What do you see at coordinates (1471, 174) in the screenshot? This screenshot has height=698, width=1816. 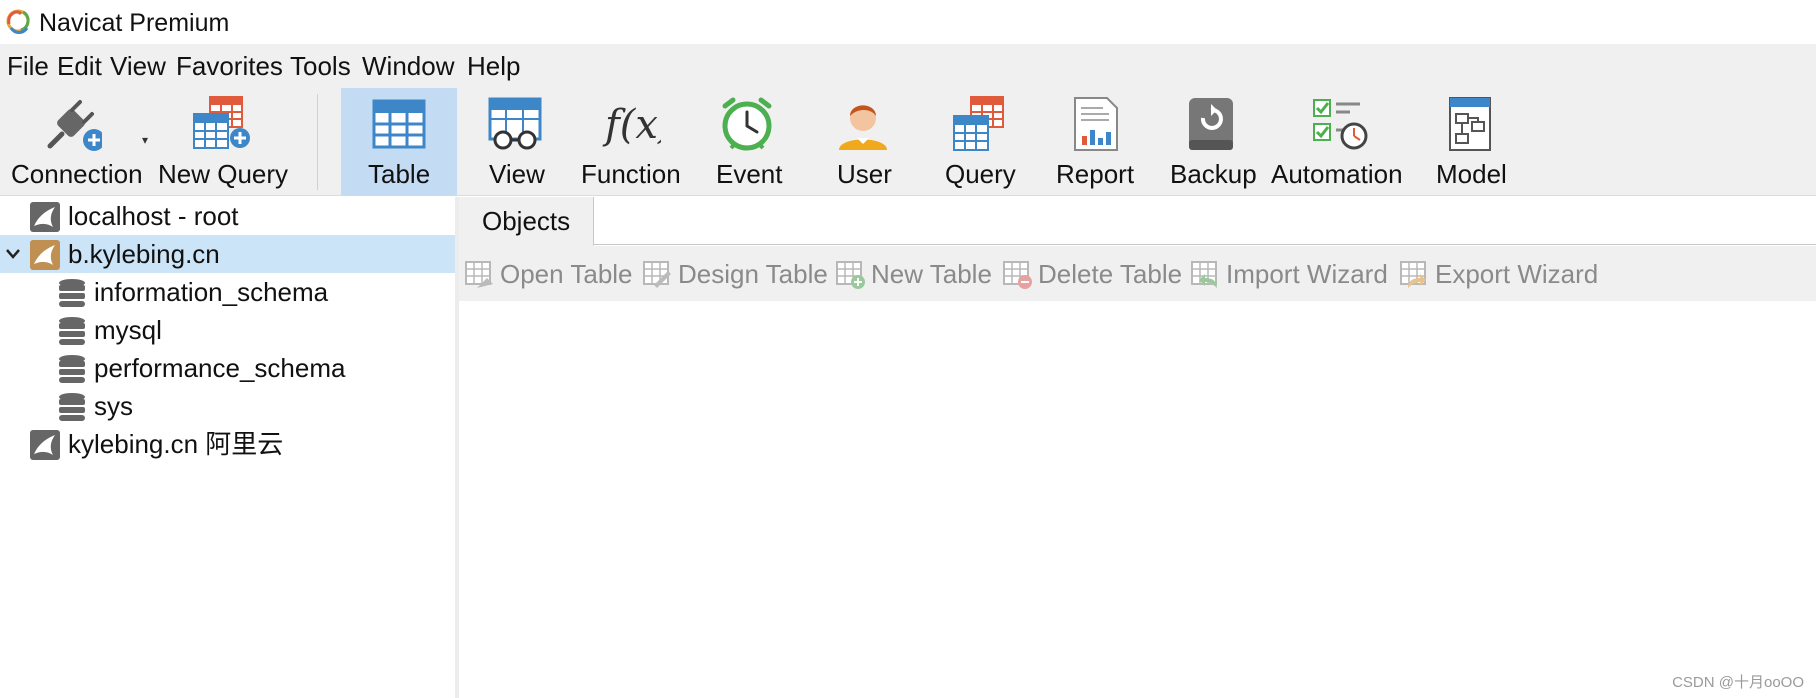 I see `model-label: Model` at bounding box center [1471, 174].